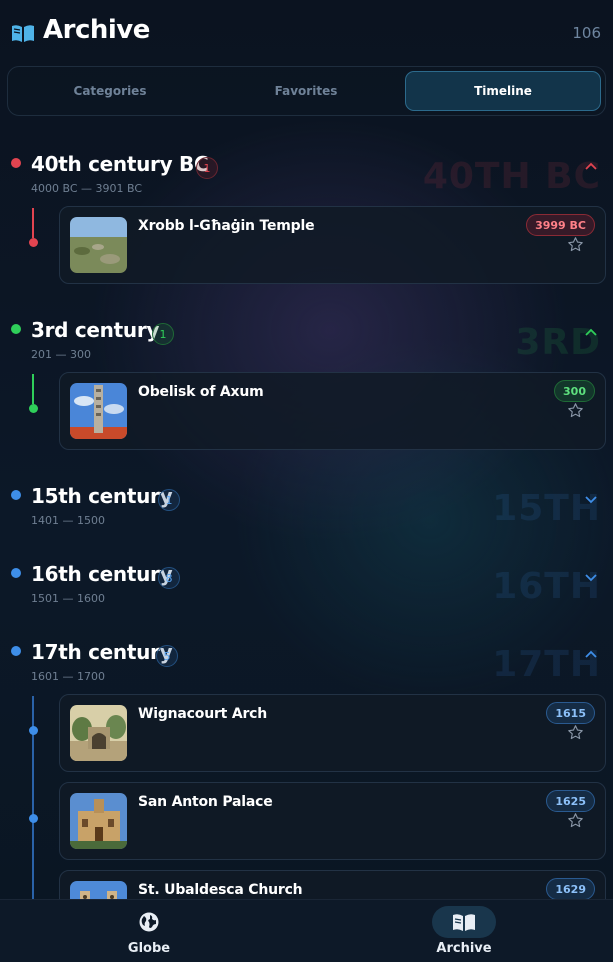 The width and height of the screenshot is (613, 962). I want to click on section-range: 4000 BC — 3901 BC, so click(87, 188).